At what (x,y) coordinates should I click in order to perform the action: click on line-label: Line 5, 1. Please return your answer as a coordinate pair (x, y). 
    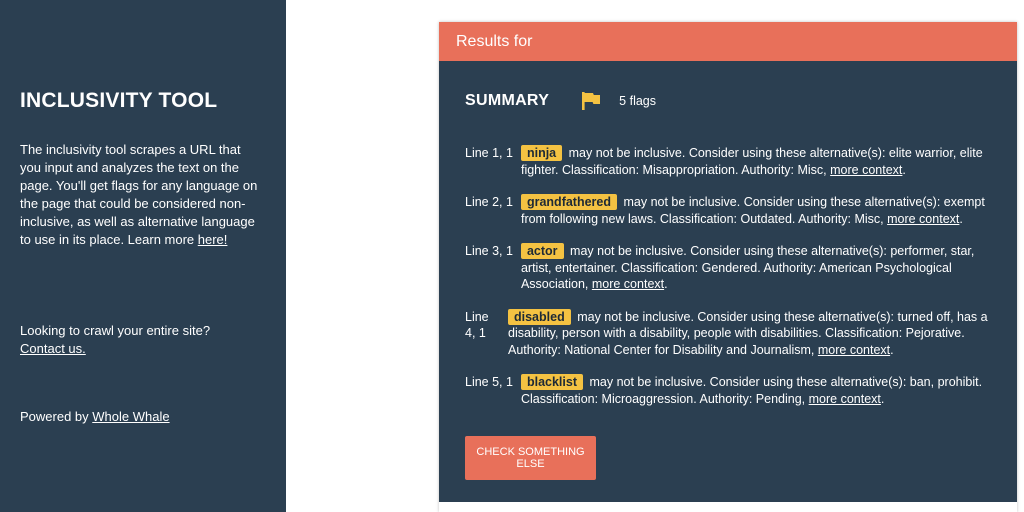
    Looking at the image, I should click on (489, 382).